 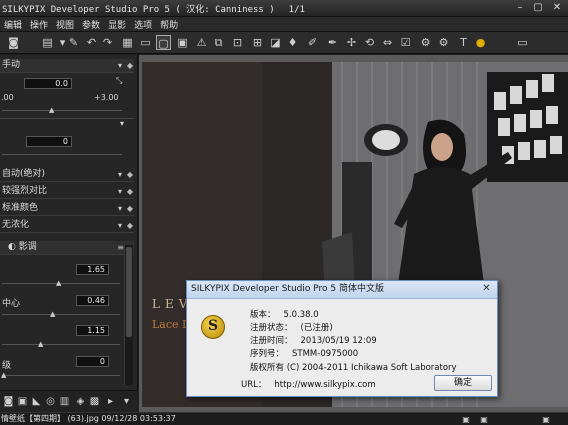 What do you see at coordinates (91, 24) in the screenshot?
I see `menu-parameters: 参数` at bounding box center [91, 24].